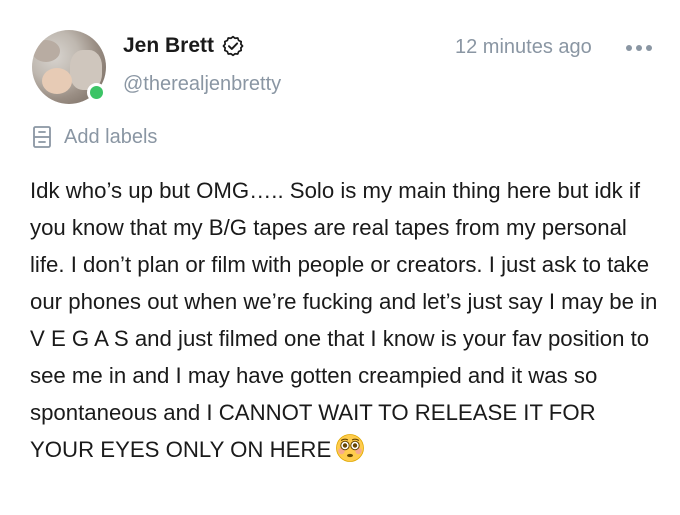  I want to click on more-dots-icon, so click(639, 48).